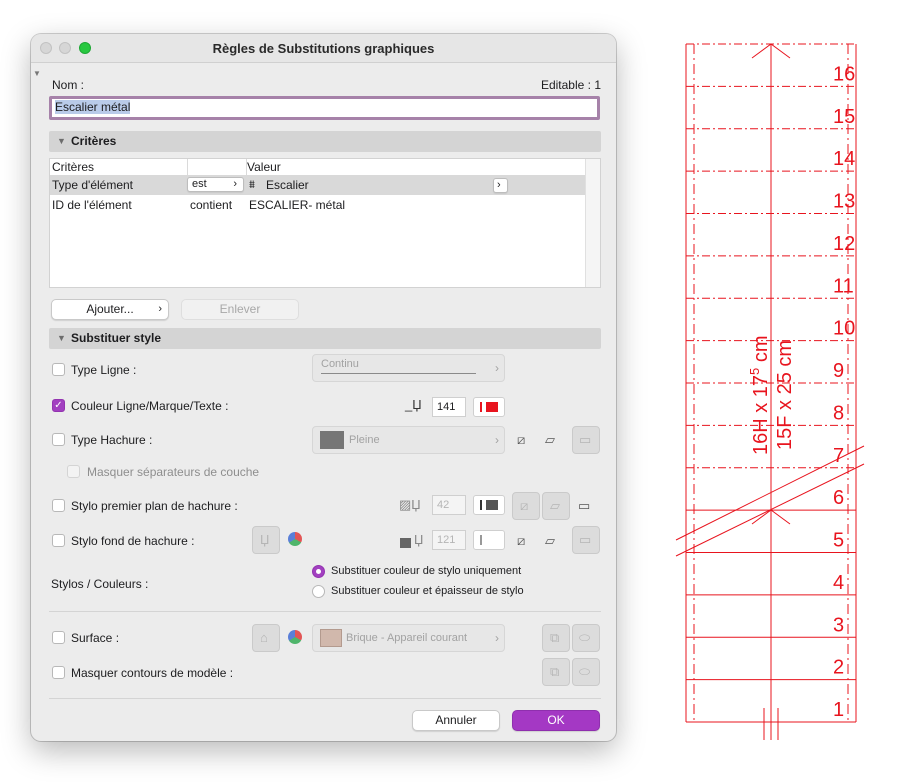  What do you see at coordinates (150, 406) in the screenshot?
I see `line-color-label: Couleur Ligne/Marque/Texte :` at bounding box center [150, 406].